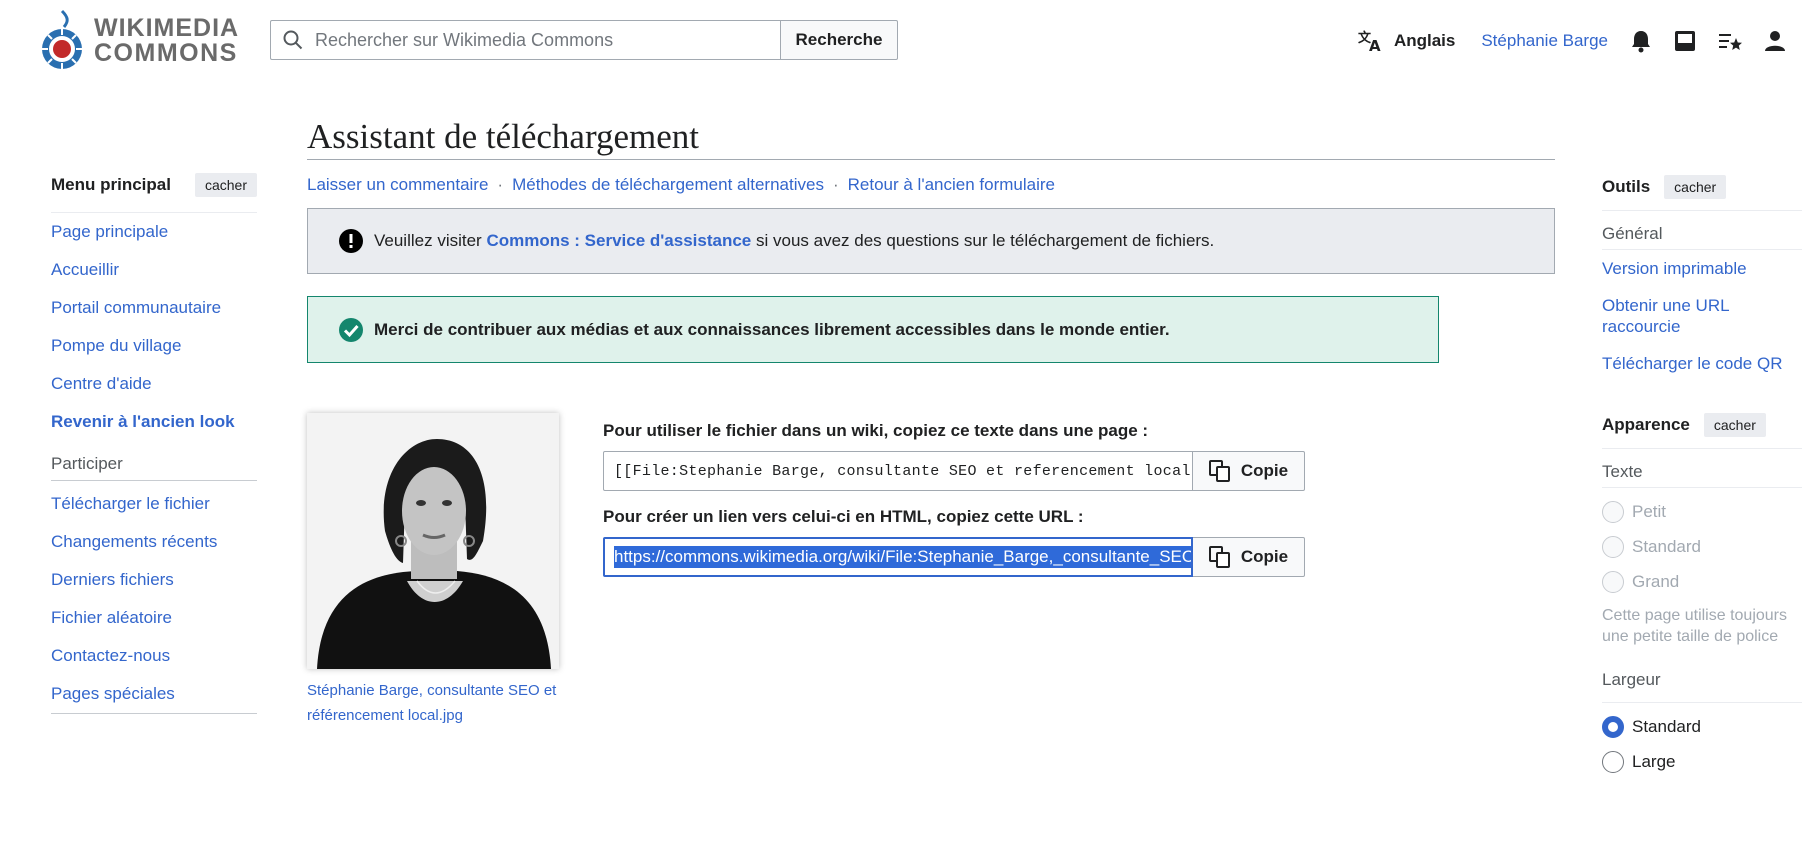 The image size is (1802, 841). What do you see at coordinates (351, 329) in the screenshot?
I see `success-check-icon` at bounding box center [351, 329].